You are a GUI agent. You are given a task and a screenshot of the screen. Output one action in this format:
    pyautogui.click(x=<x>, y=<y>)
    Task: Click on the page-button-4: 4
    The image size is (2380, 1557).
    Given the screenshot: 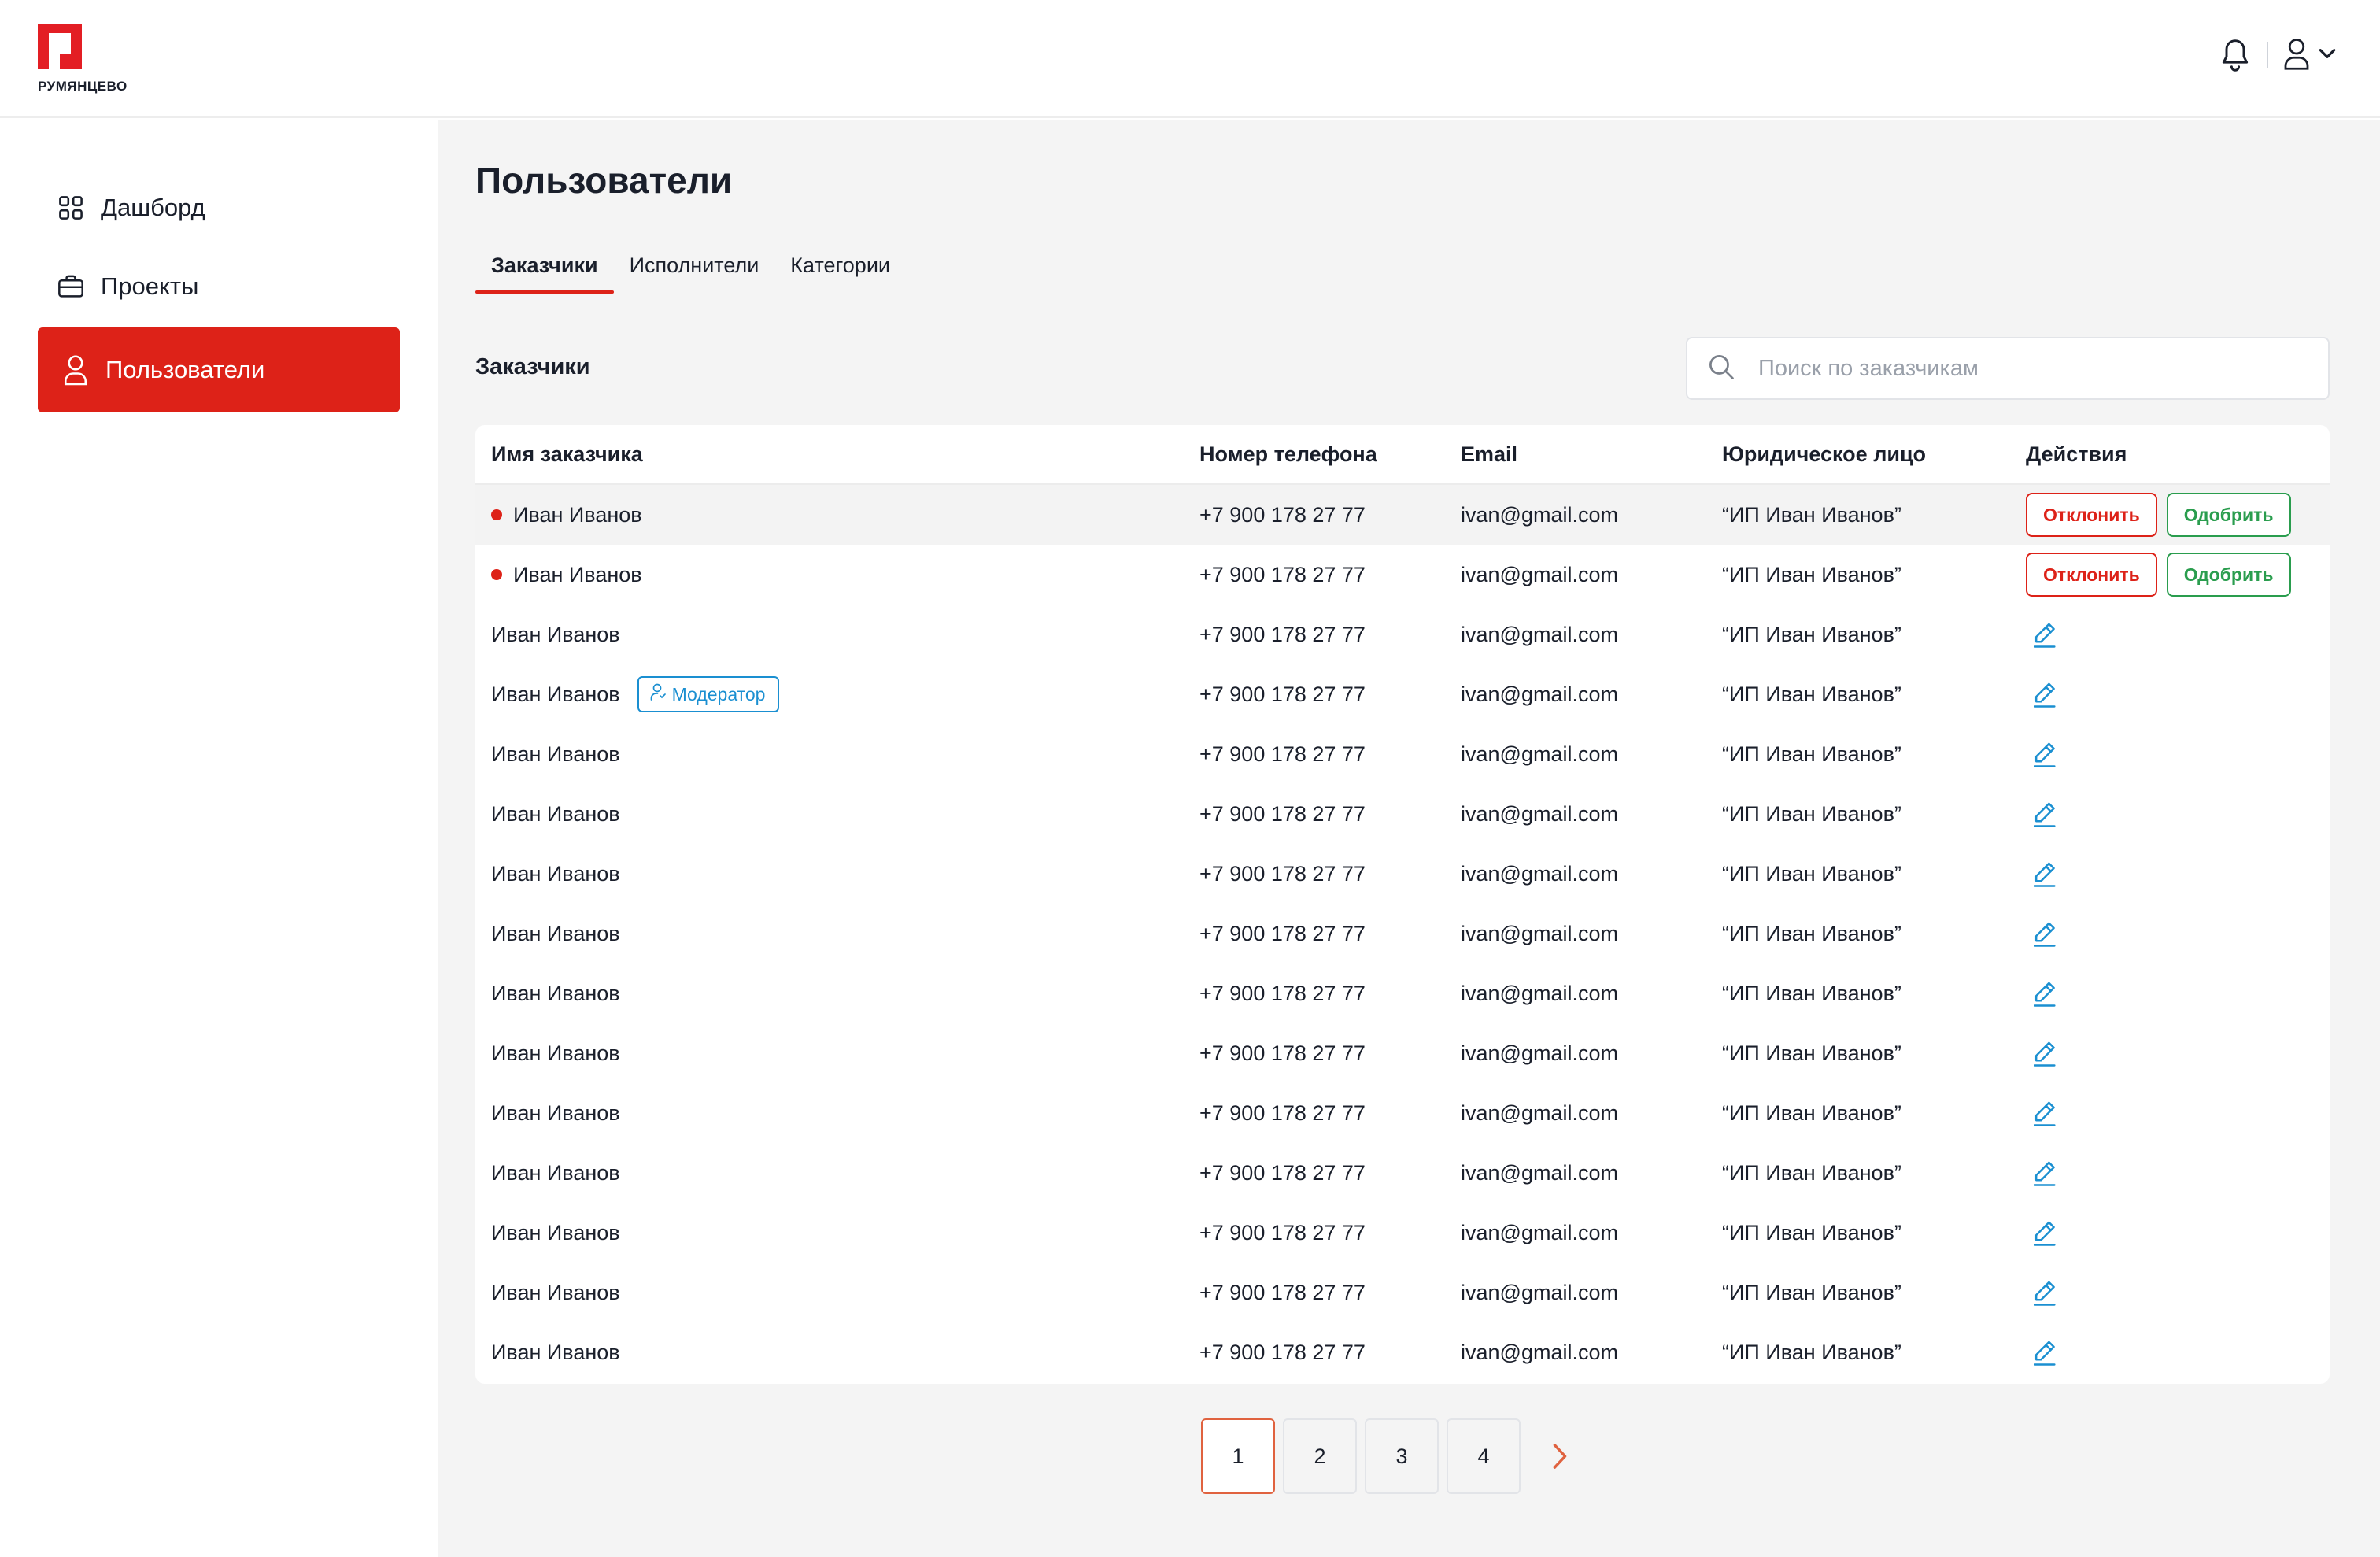 What is the action you would take?
    pyautogui.click(x=1484, y=1456)
    